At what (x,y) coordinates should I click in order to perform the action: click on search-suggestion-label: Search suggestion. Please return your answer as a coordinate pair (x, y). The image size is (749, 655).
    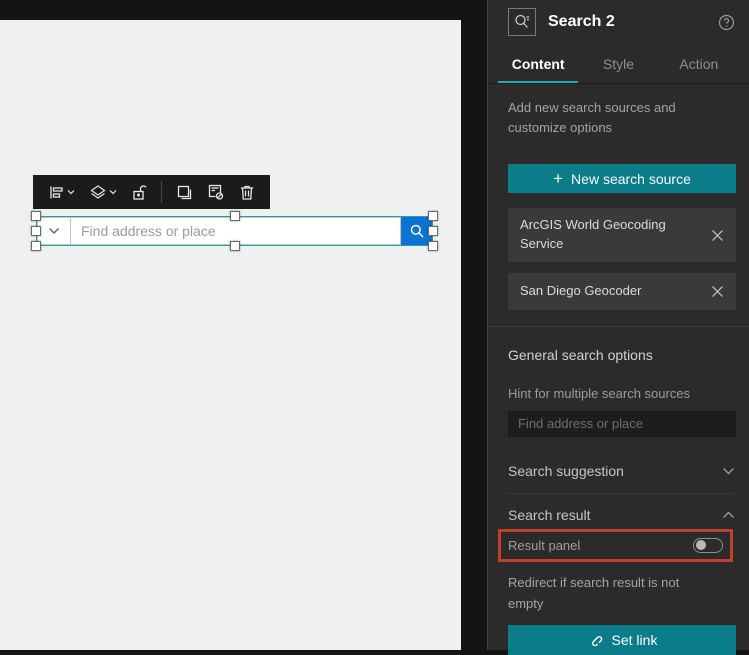
    Looking at the image, I should click on (566, 470).